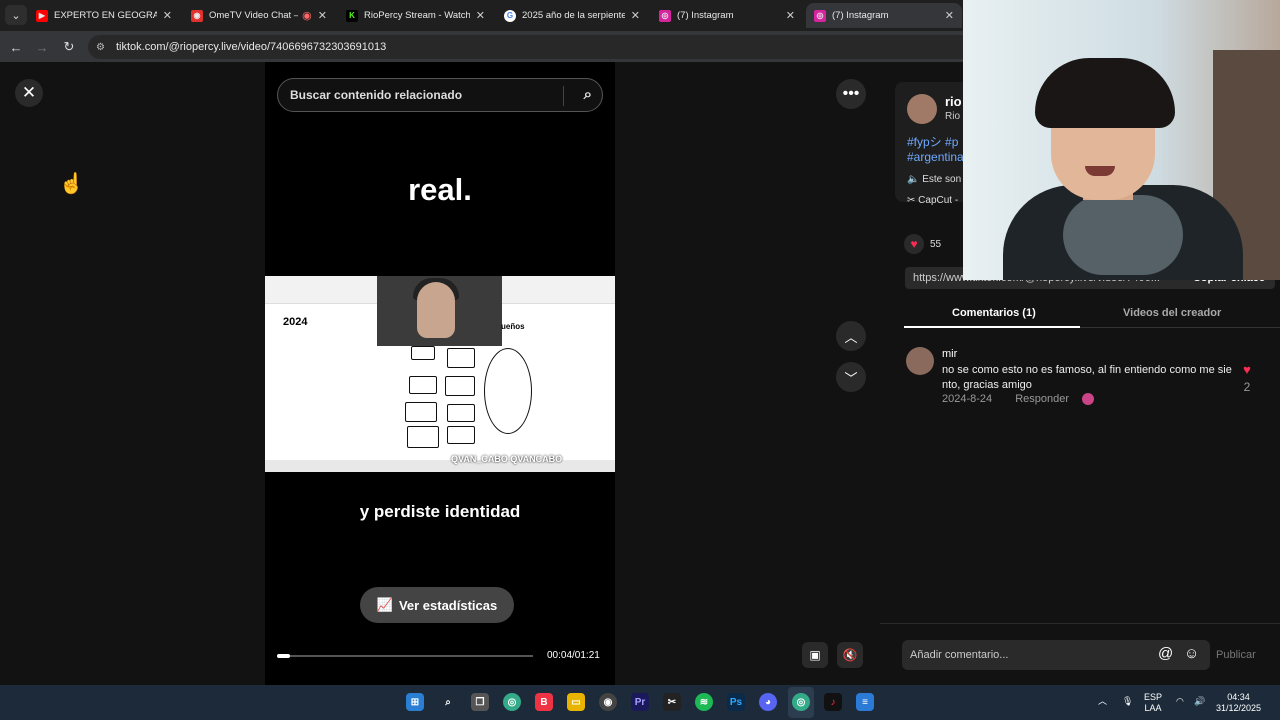 The image size is (1280, 720). Describe the element at coordinates (307, 16) in the screenshot. I see `recording-icon: ◉` at that location.